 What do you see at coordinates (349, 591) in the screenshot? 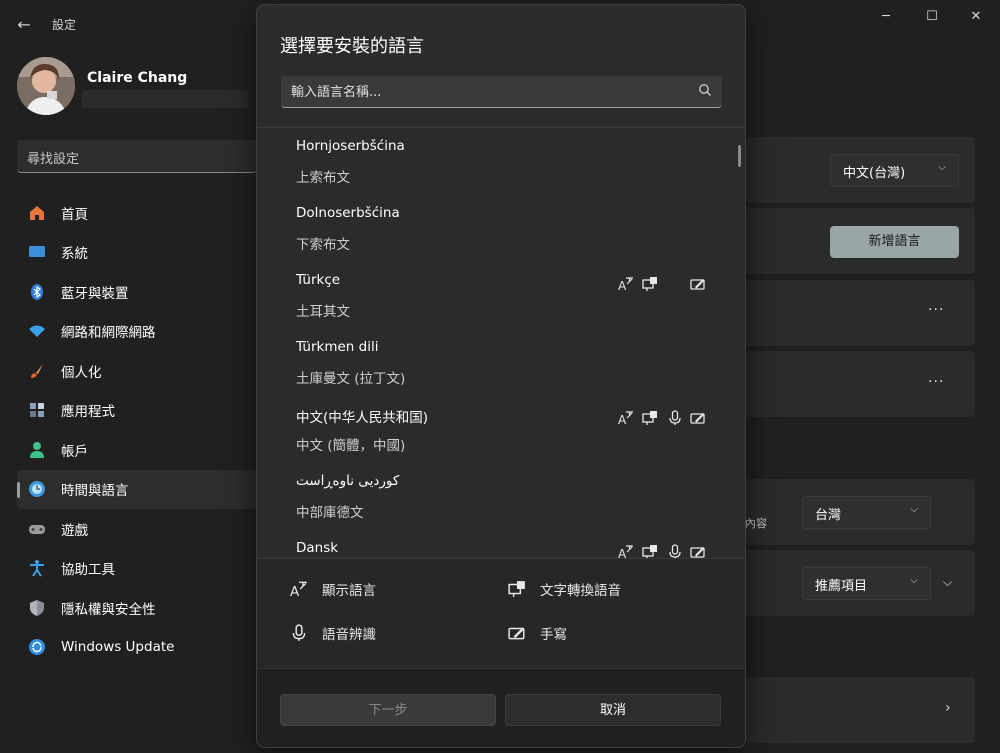
I see `legend-label: 顯示語言` at bounding box center [349, 591].